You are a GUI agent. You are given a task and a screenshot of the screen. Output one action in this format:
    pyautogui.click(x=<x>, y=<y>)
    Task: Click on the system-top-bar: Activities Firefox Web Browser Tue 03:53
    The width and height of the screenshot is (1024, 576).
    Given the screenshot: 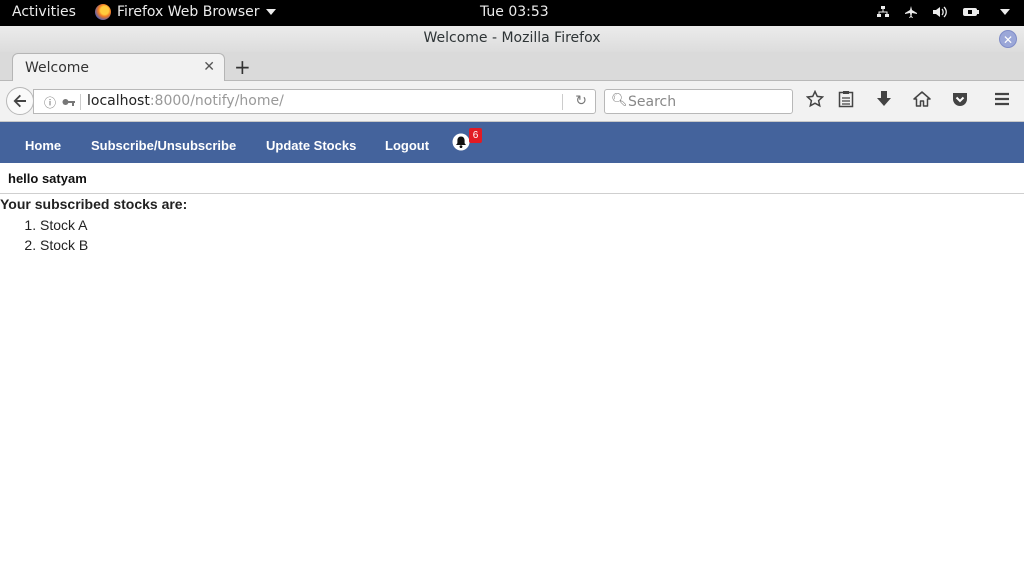 What is the action you would take?
    pyautogui.click(x=512, y=13)
    